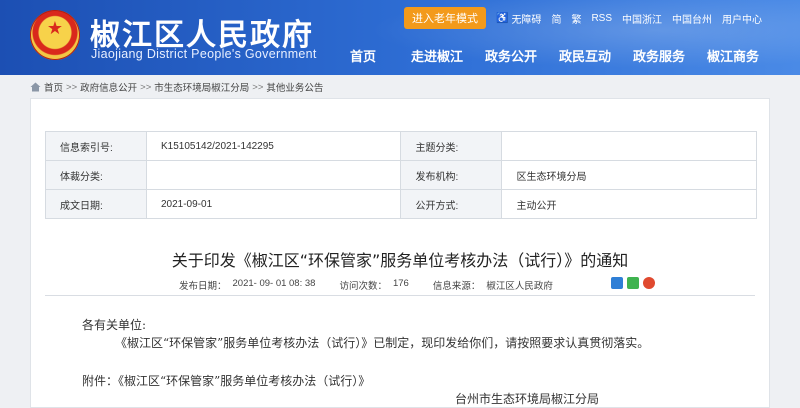 Image resolution: width=800 pixels, height=408 pixels. I want to click on publish-date: 2021- 09- 01 08: 38, so click(274, 283).